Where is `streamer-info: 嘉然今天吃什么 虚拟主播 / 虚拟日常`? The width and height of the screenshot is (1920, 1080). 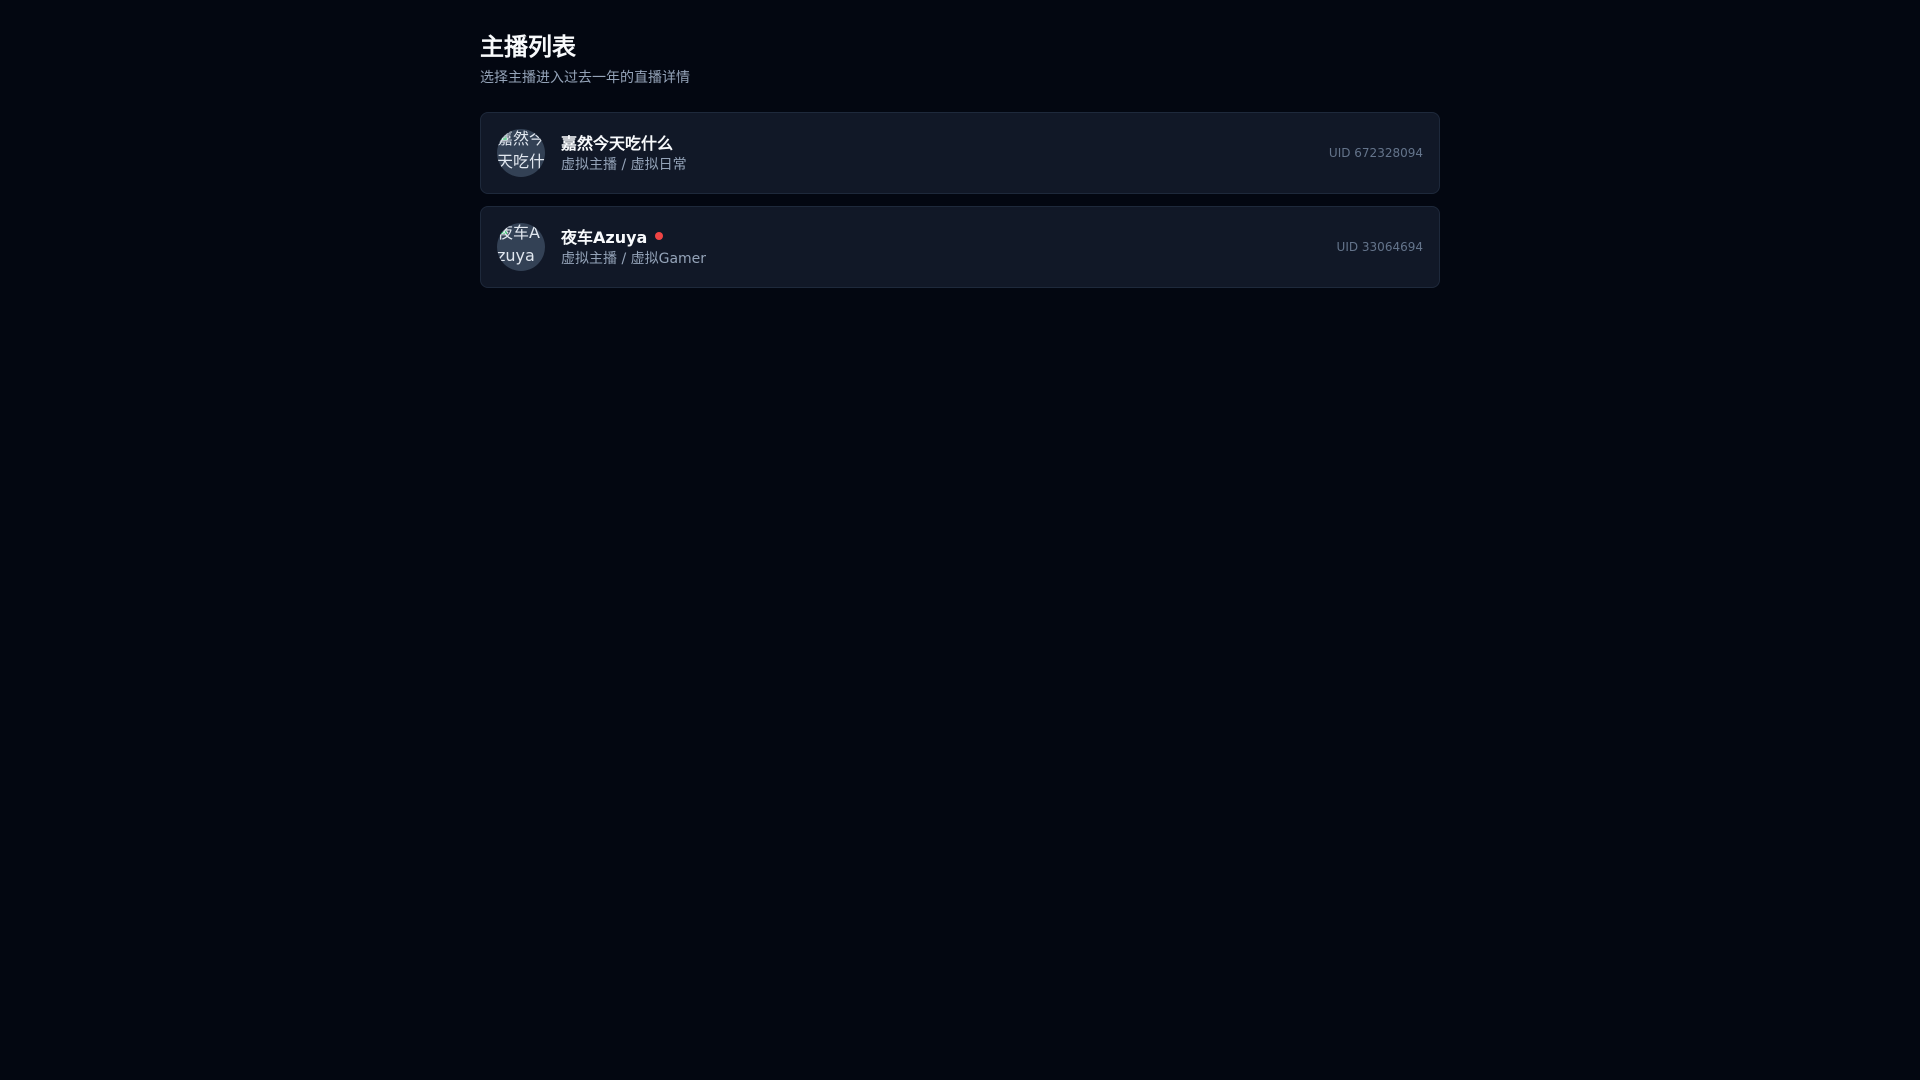 streamer-info: 嘉然今天吃什么 虚拟主播 / 虚拟日常 is located at coordinates (624, 153).